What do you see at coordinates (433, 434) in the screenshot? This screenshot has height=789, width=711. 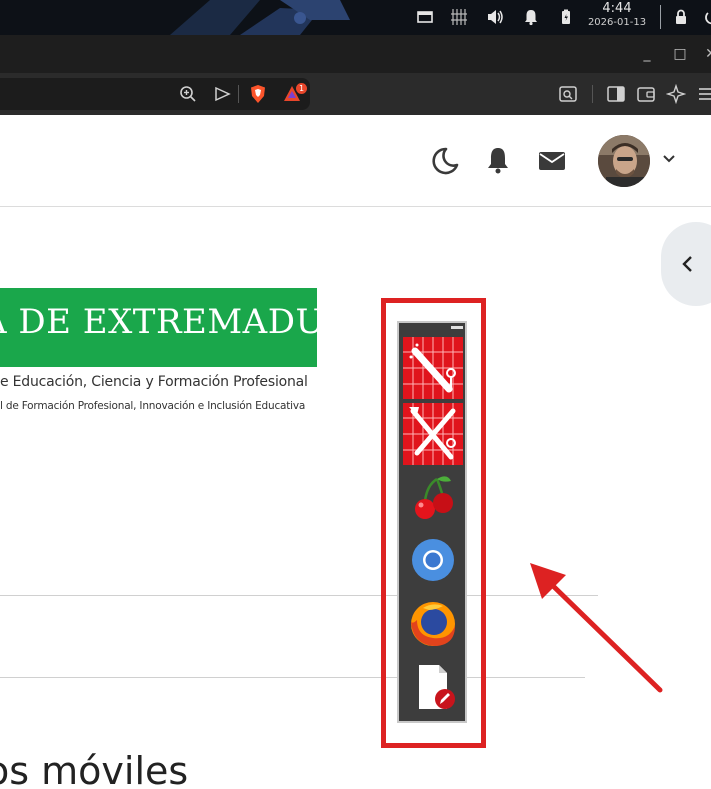 I see `crossed-tools-icon` at bounding box center [433, 434].